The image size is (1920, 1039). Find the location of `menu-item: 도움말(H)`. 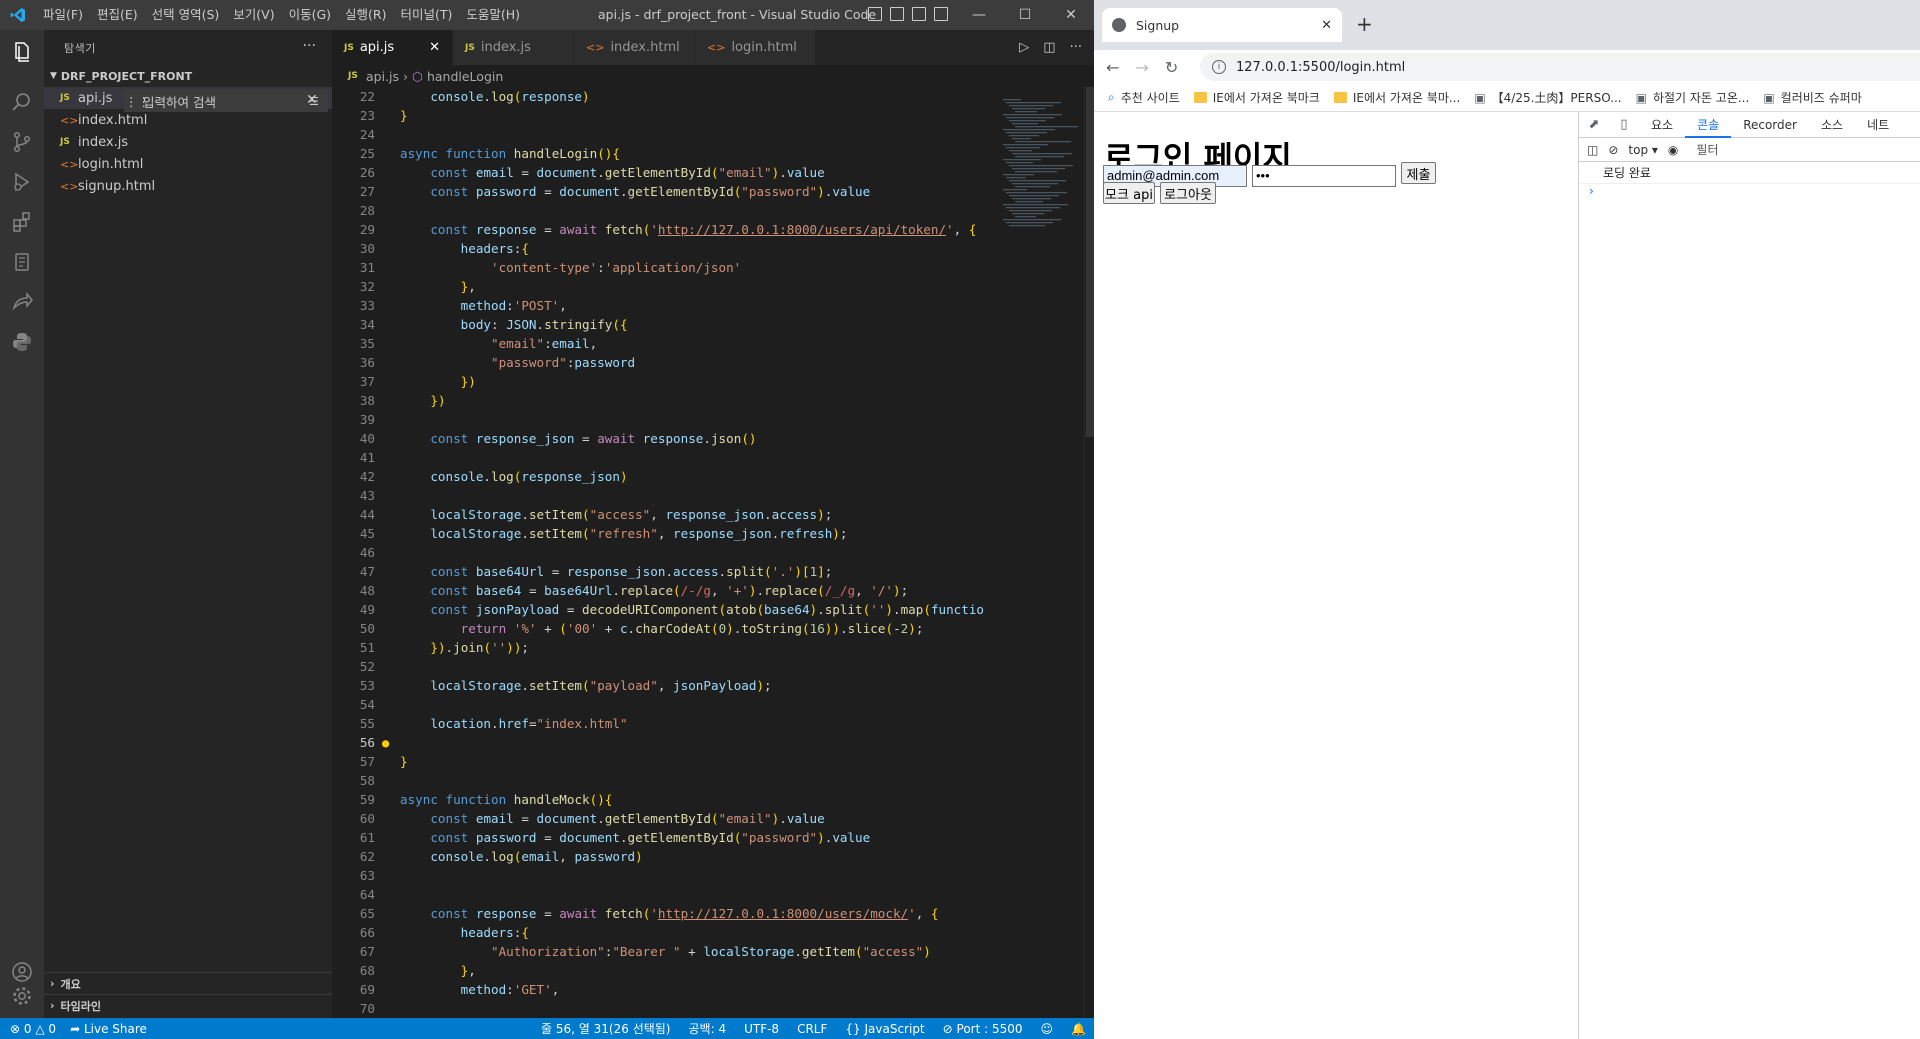

menu-item: 도움말(H) is located at coordinates (493, 15).